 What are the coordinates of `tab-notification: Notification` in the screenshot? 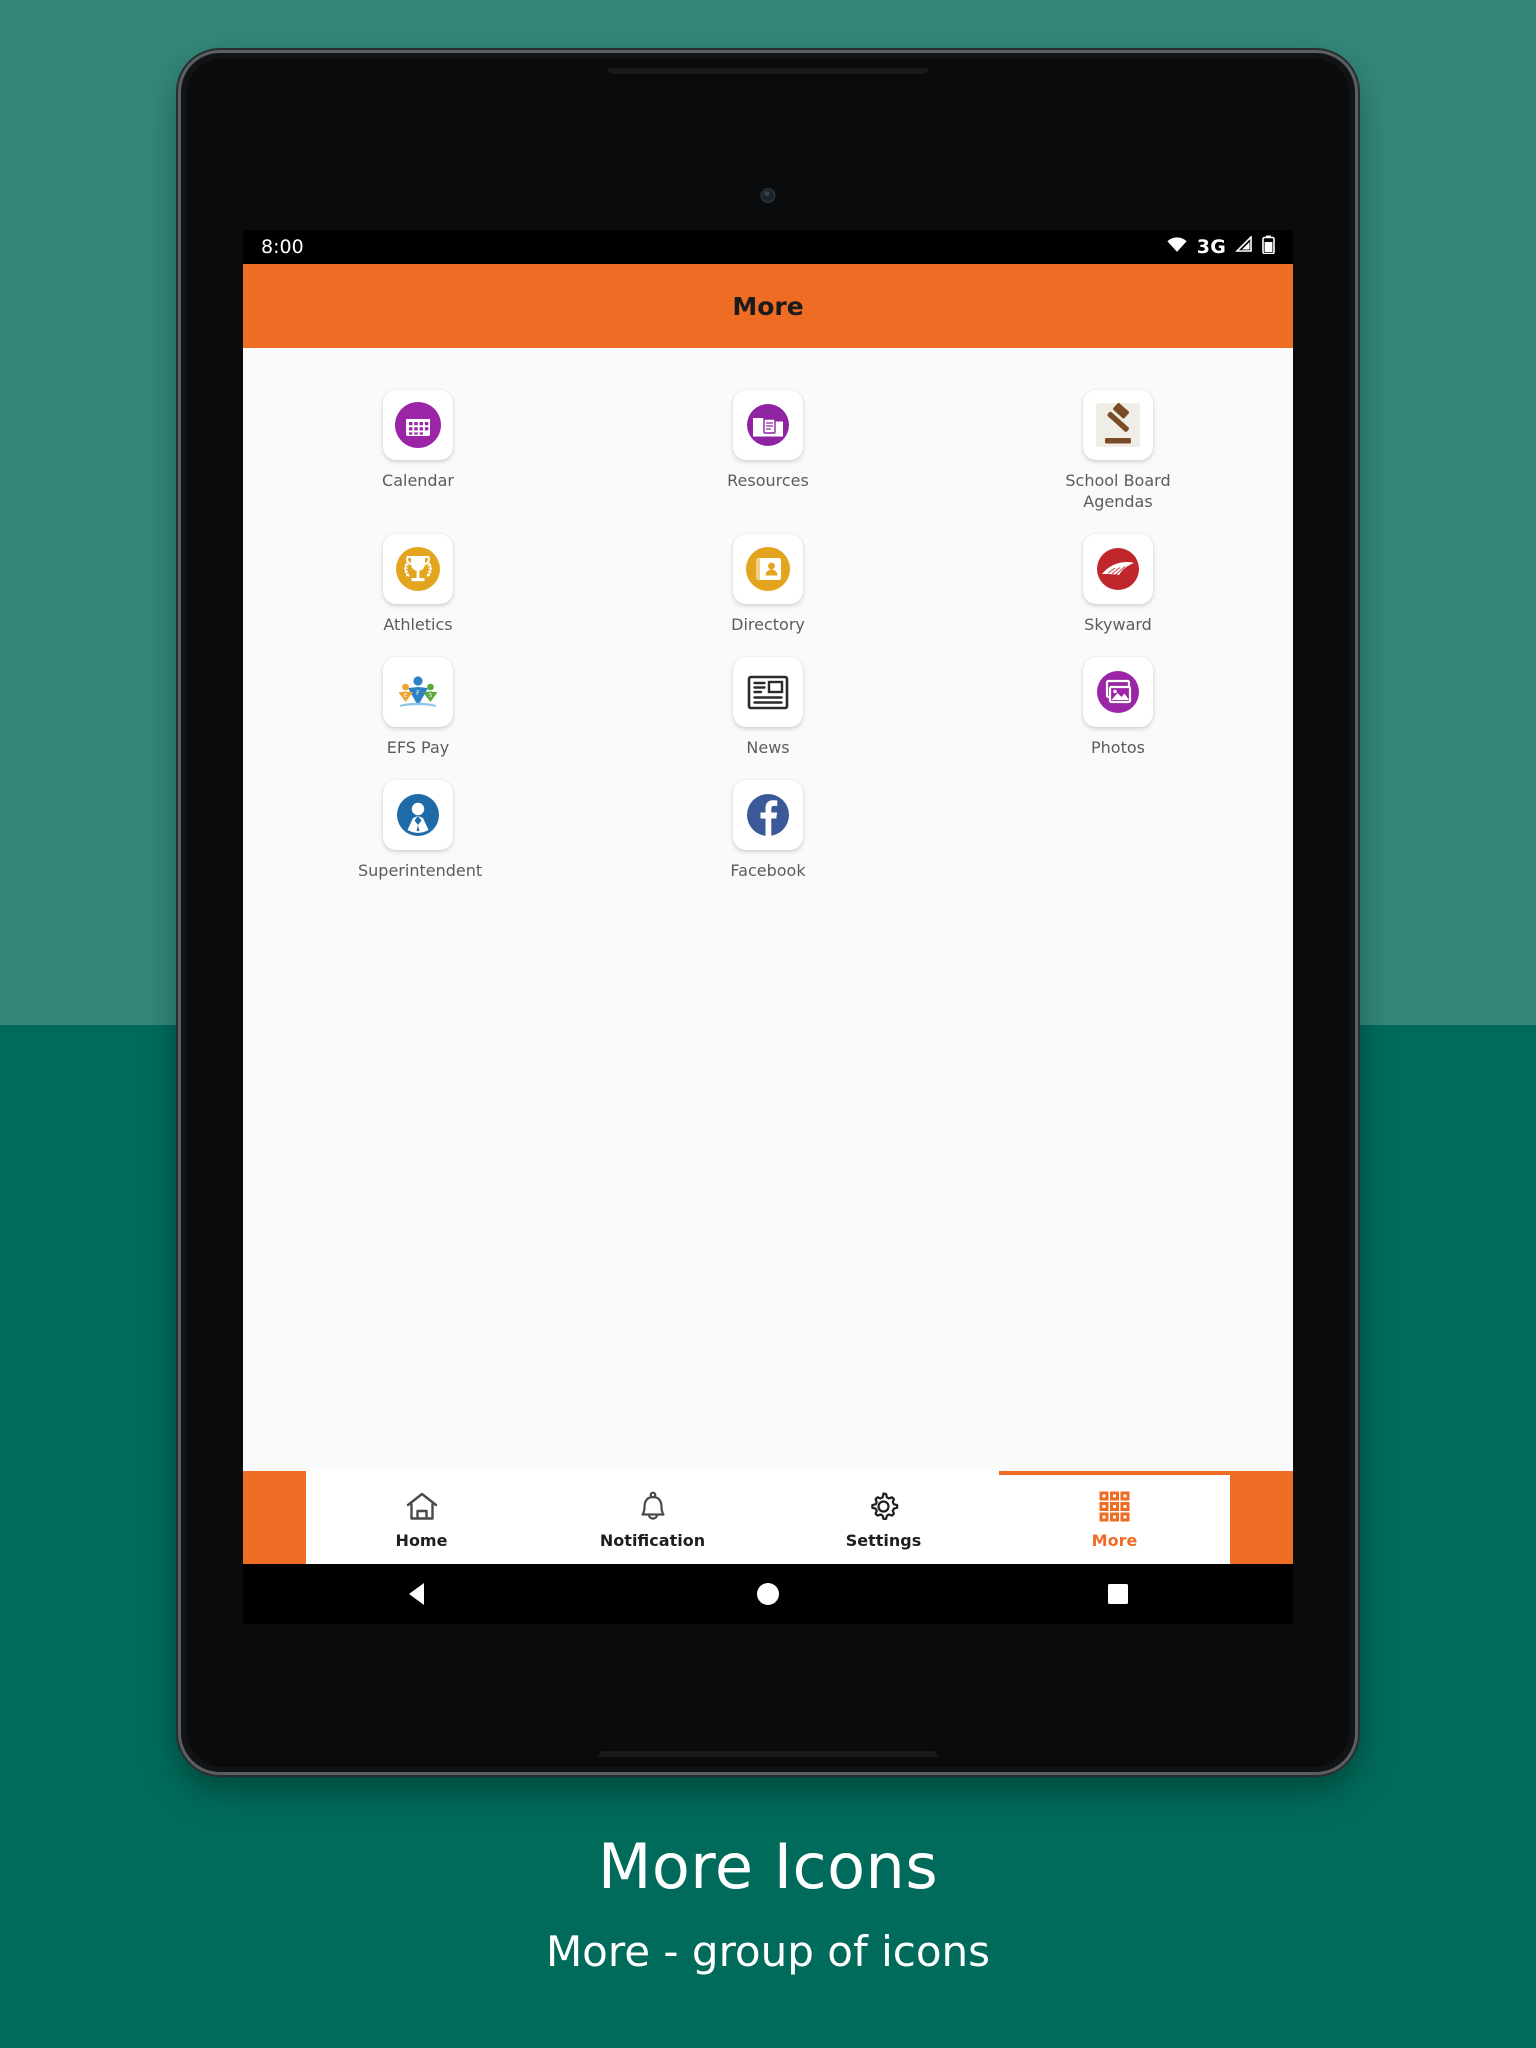 It's located at (652, 1517).